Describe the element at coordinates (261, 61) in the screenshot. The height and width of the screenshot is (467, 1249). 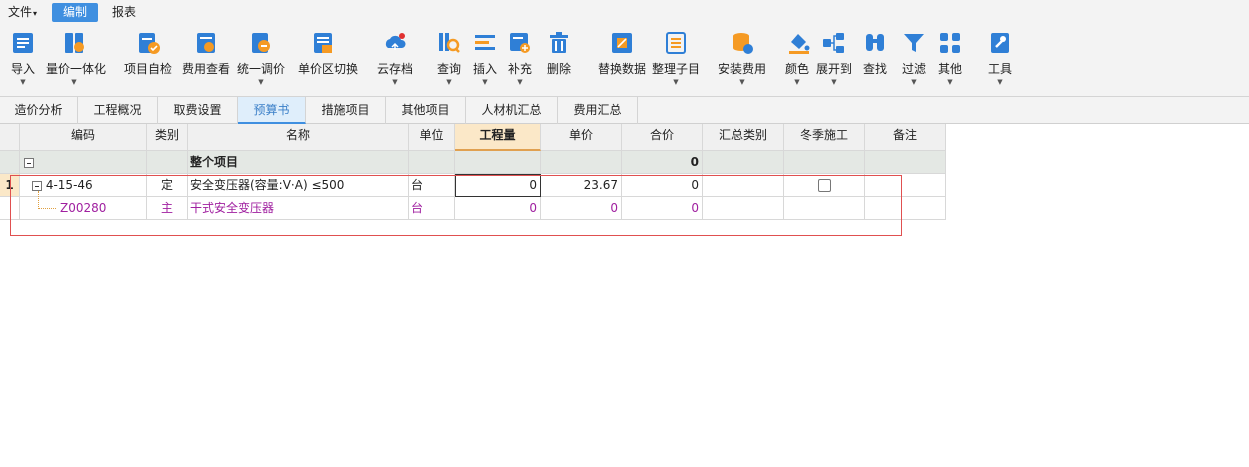
I see `unified-price-button: 统一调价 ▼` at that location.